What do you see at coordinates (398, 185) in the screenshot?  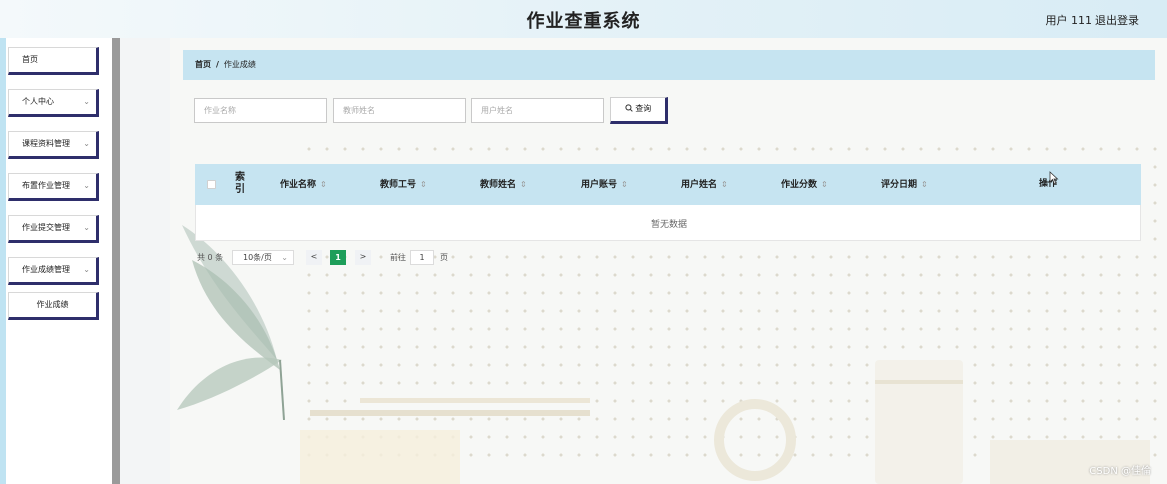 I see `column-header-label: 教师工号` at bounding box center [398, 185].